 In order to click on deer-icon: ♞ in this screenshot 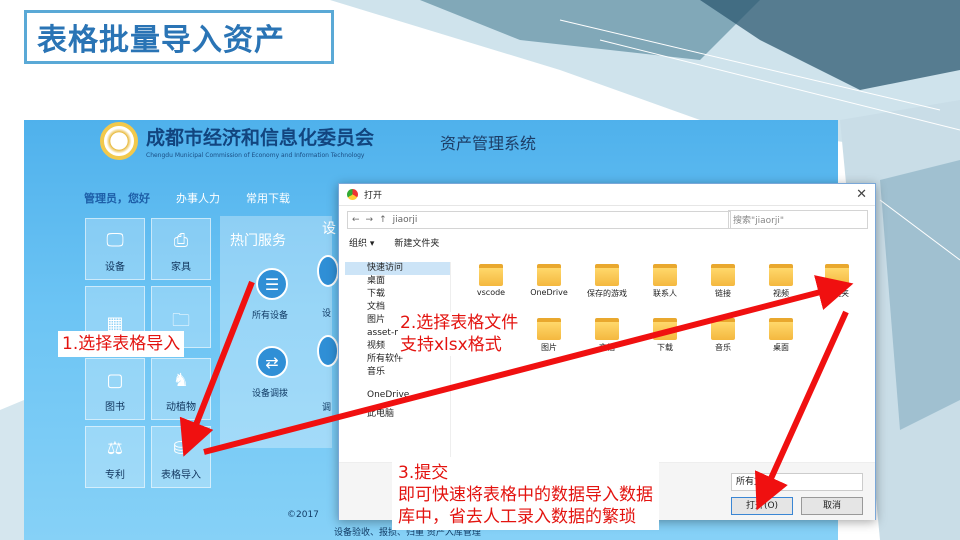, I will do `click(181, 380)`.